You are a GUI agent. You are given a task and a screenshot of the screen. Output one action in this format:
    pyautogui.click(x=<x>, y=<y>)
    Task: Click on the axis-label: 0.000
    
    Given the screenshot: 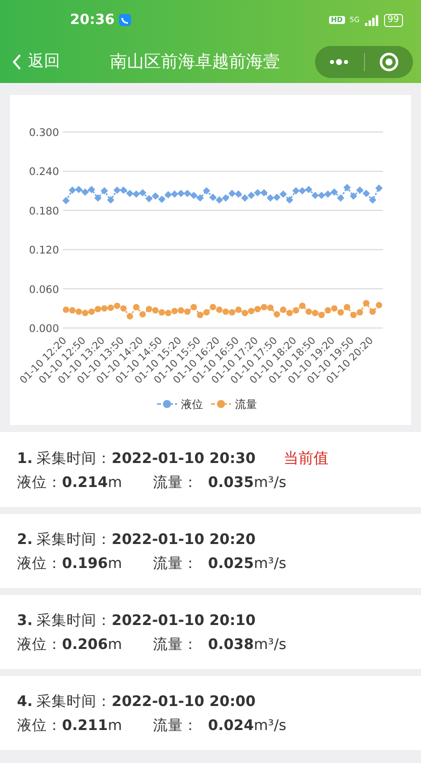 What is the action you would take?
    pyautogui.click(x=43, y=329)
    